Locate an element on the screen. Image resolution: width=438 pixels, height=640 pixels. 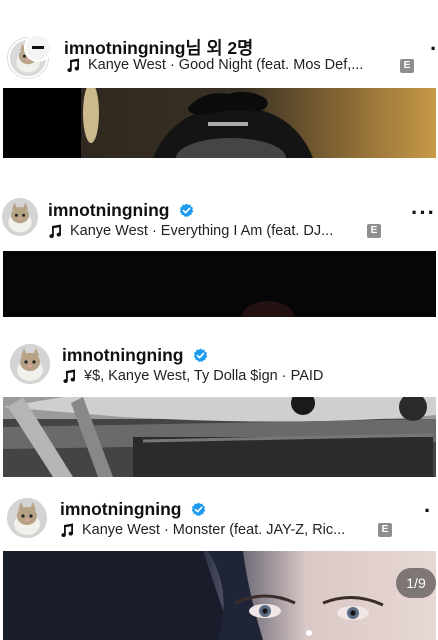
carousel-counter: 1/9 is located at coordinates (416, 583).